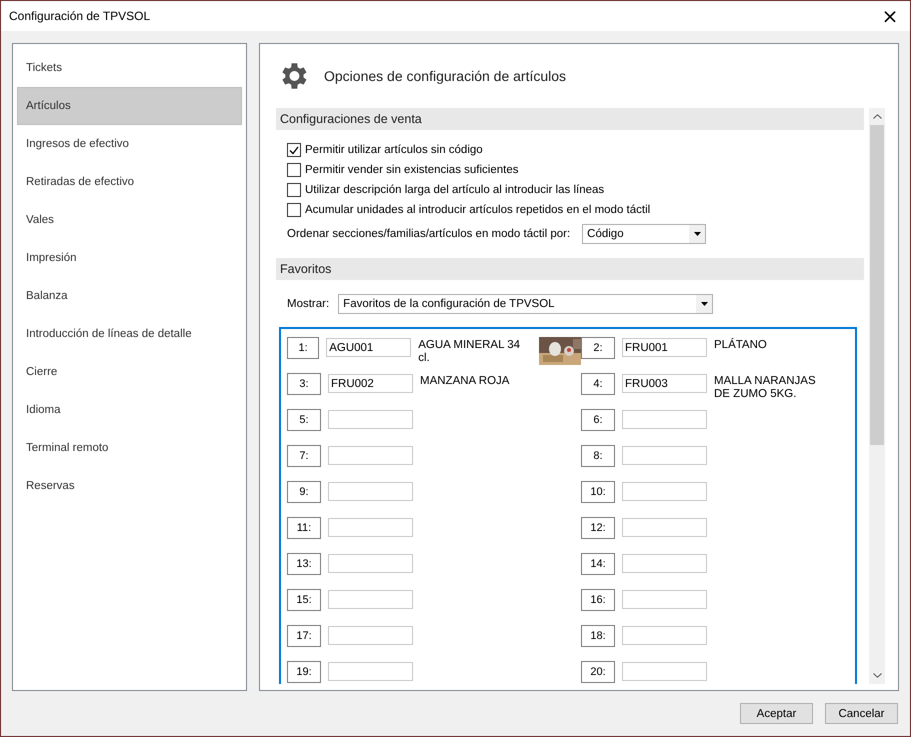 Image resolution: width=911 pixels, height=737 pixels. What do you see at coordinates (598, 456) in the screenshot?
I see `slot-number-button: 8:` at bounding box center [598, 456].